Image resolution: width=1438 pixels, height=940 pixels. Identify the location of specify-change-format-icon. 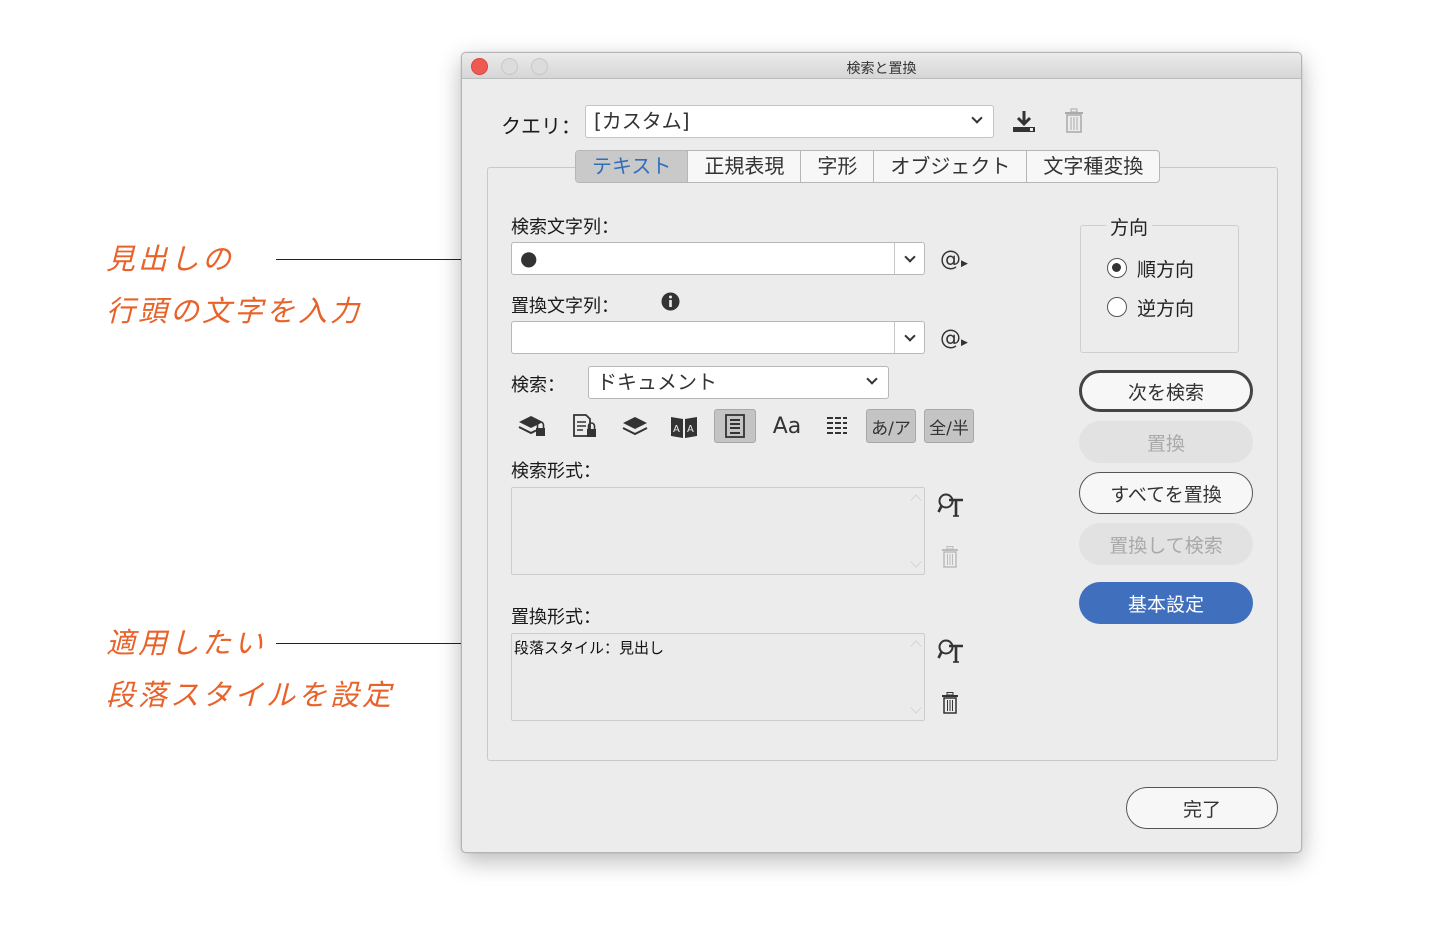
(951, 651).